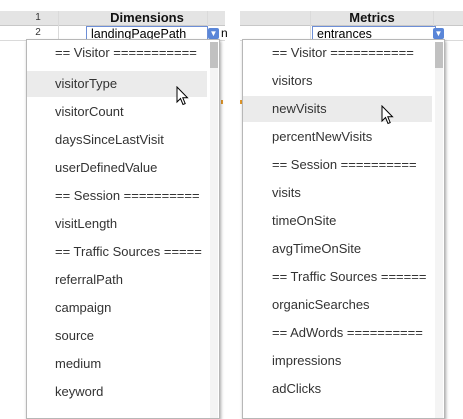 The image size is (463, 419). Describe the element at coordinates (117, 280) in the screenshot. I see `dropdown-option: referralPath` at that location.